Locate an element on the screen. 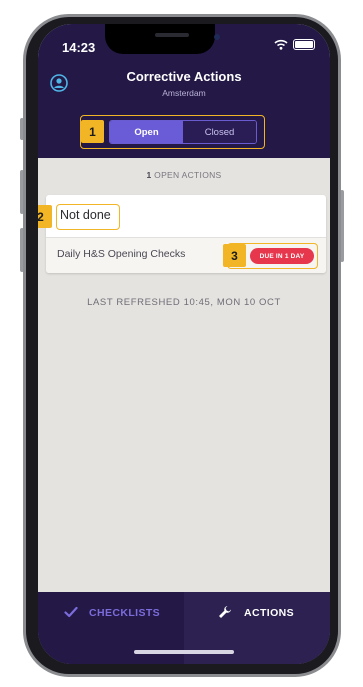  page-subtitle: Amsterdam is located at coordinates (184, 93).